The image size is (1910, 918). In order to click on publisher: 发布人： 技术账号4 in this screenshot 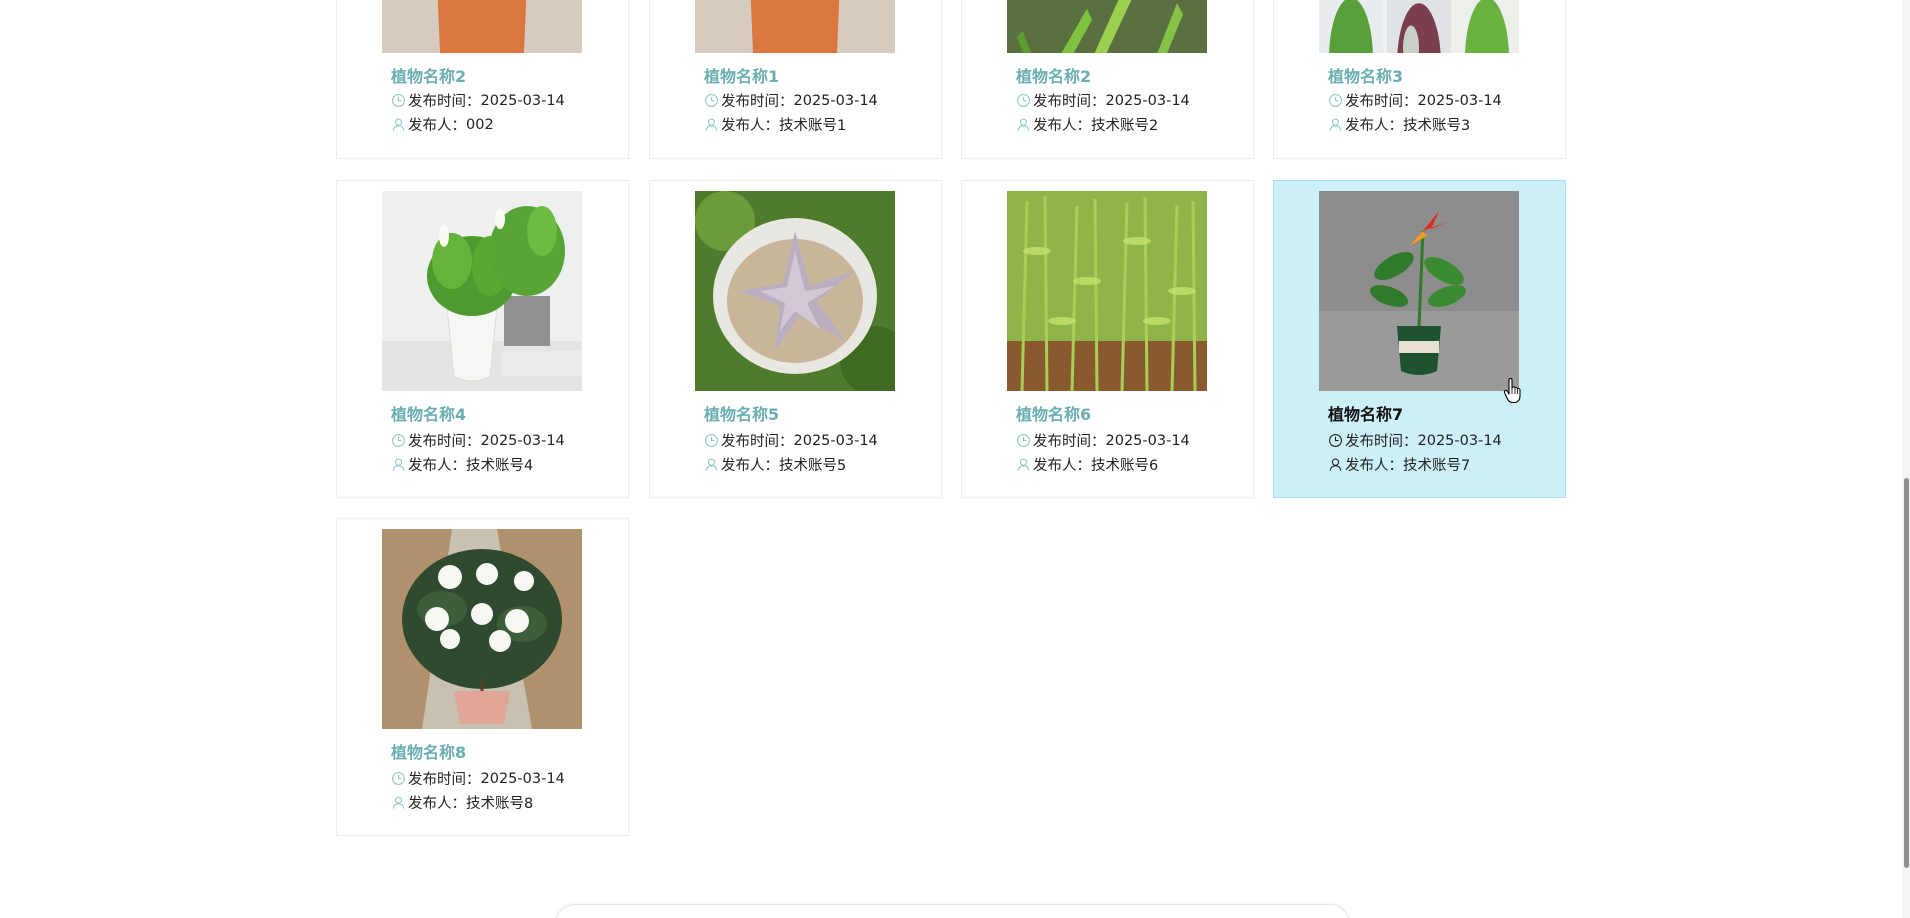, I will do `click(462, 464)`.